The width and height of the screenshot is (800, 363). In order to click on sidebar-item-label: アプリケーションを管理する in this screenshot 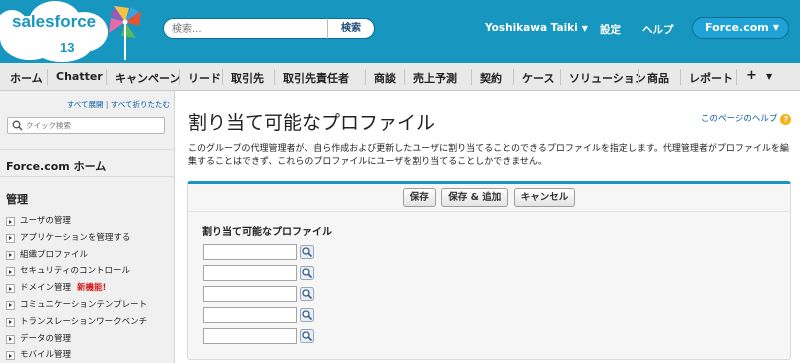, I will do `click(75, 237)`.